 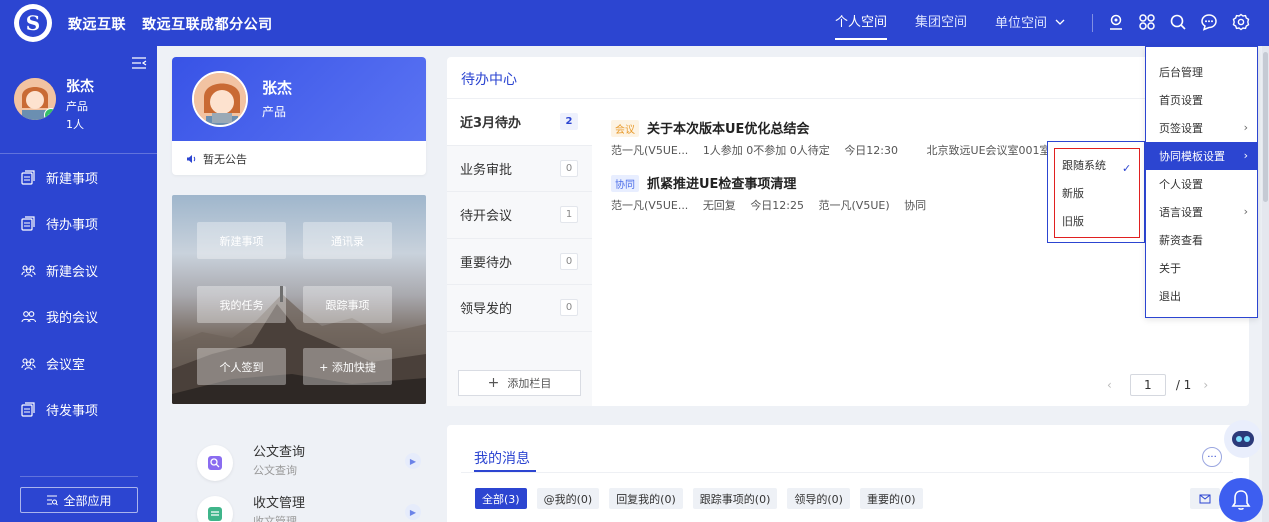 I want to click on todo-tab-recent: 近3月待办 2, so click(x=519, y=122).